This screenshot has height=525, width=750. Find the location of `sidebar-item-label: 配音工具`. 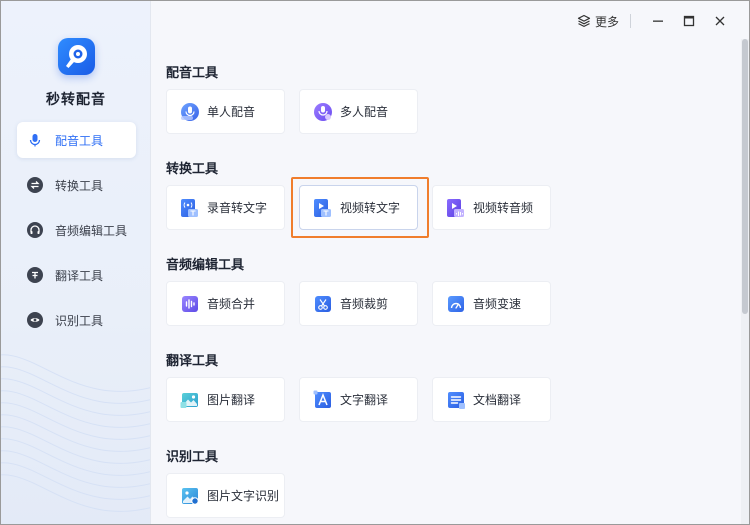

sidebar-item-label: 配音工具 is located at coordinates (79, 140).